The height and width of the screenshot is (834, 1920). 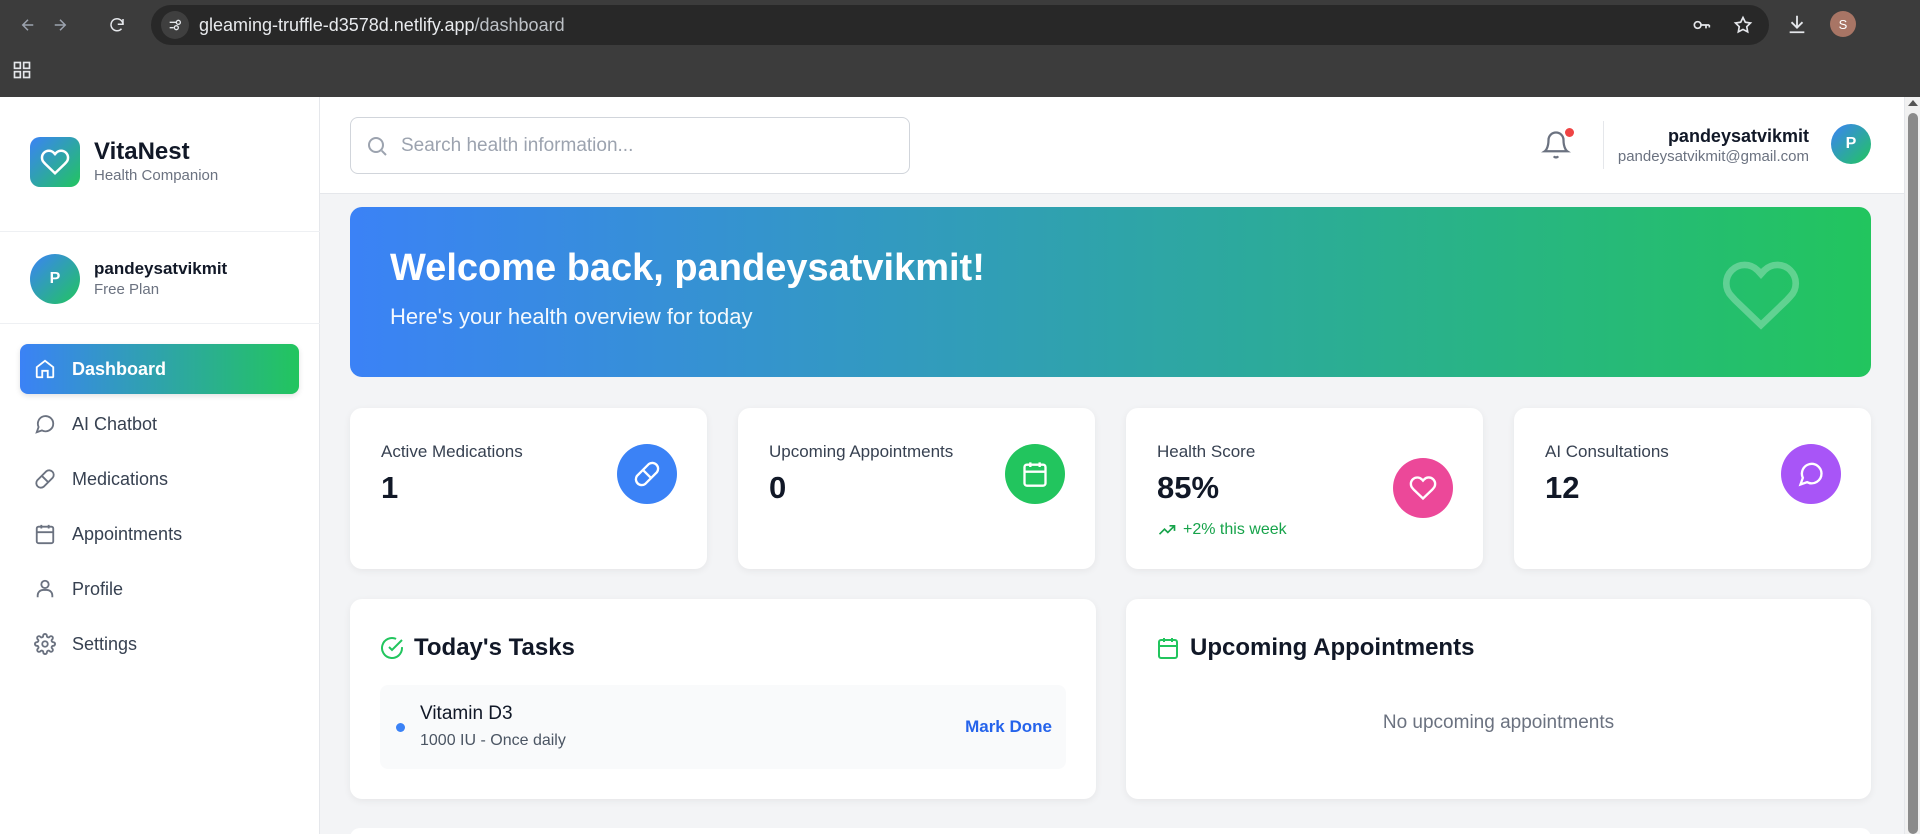 What do you see at coordinates (105, 643) in the screenshot?
I see `sidebar-item-label: Settings` at bounding box center [105, 643].